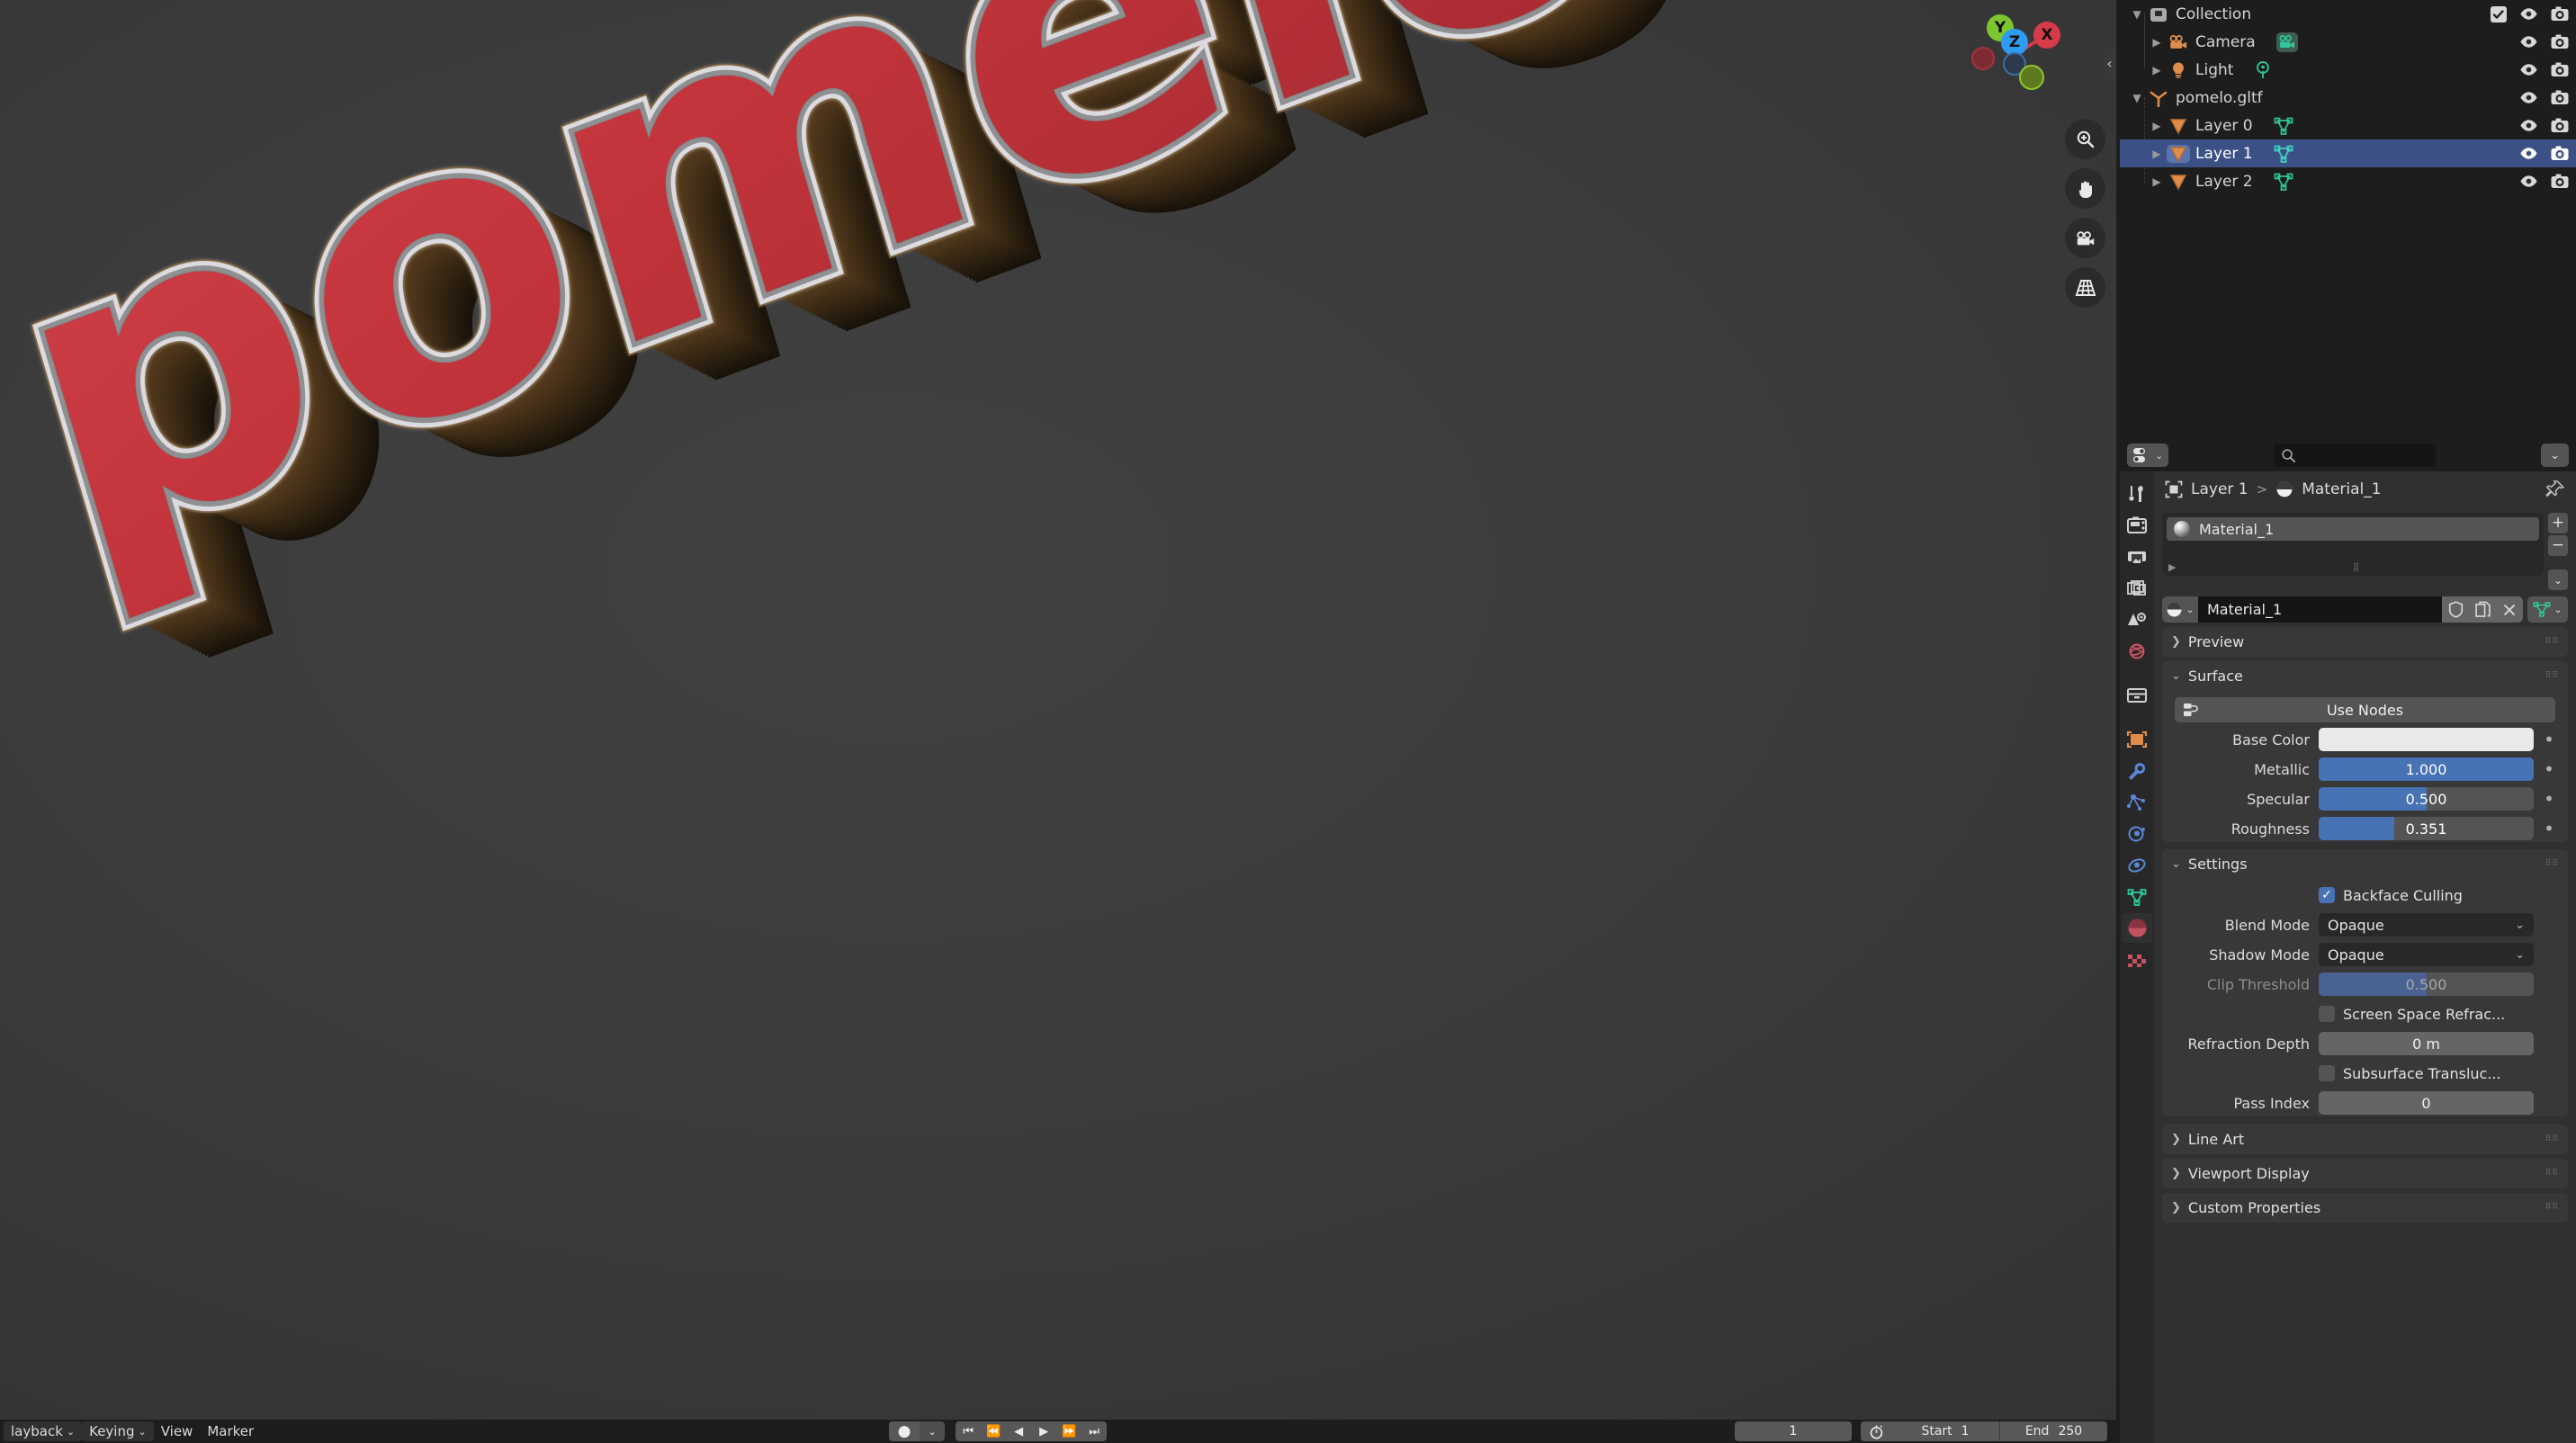 Image resolution: width=2576 pixels, height=1443 pixels. I want to click on breadcrumb-object: Layer 1, so click(2220, 489).